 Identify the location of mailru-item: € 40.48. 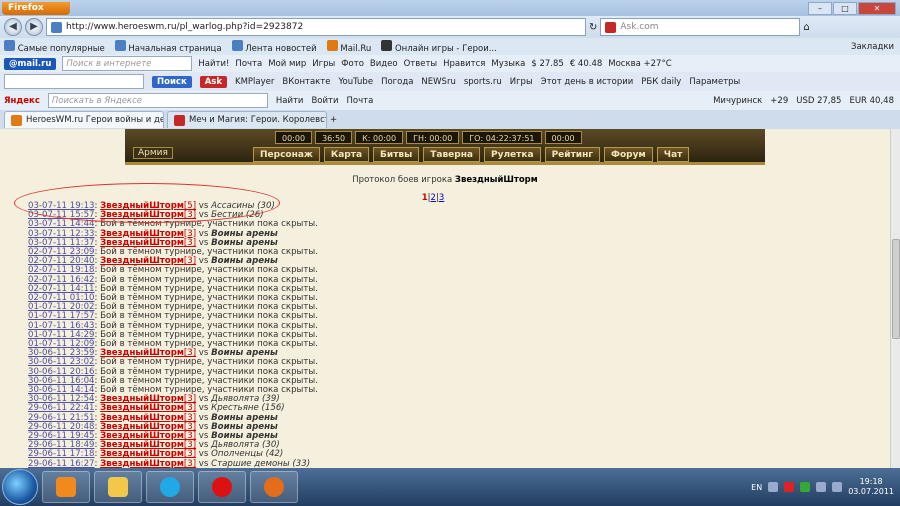
(586, 64).